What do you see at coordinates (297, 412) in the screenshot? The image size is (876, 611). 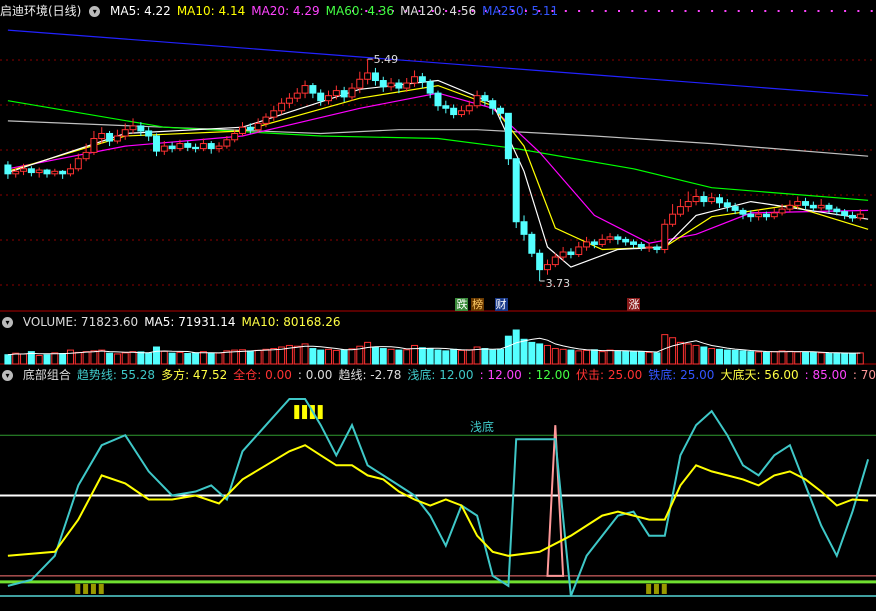 I see `yellow-marker` at bounding box center [297, 412].